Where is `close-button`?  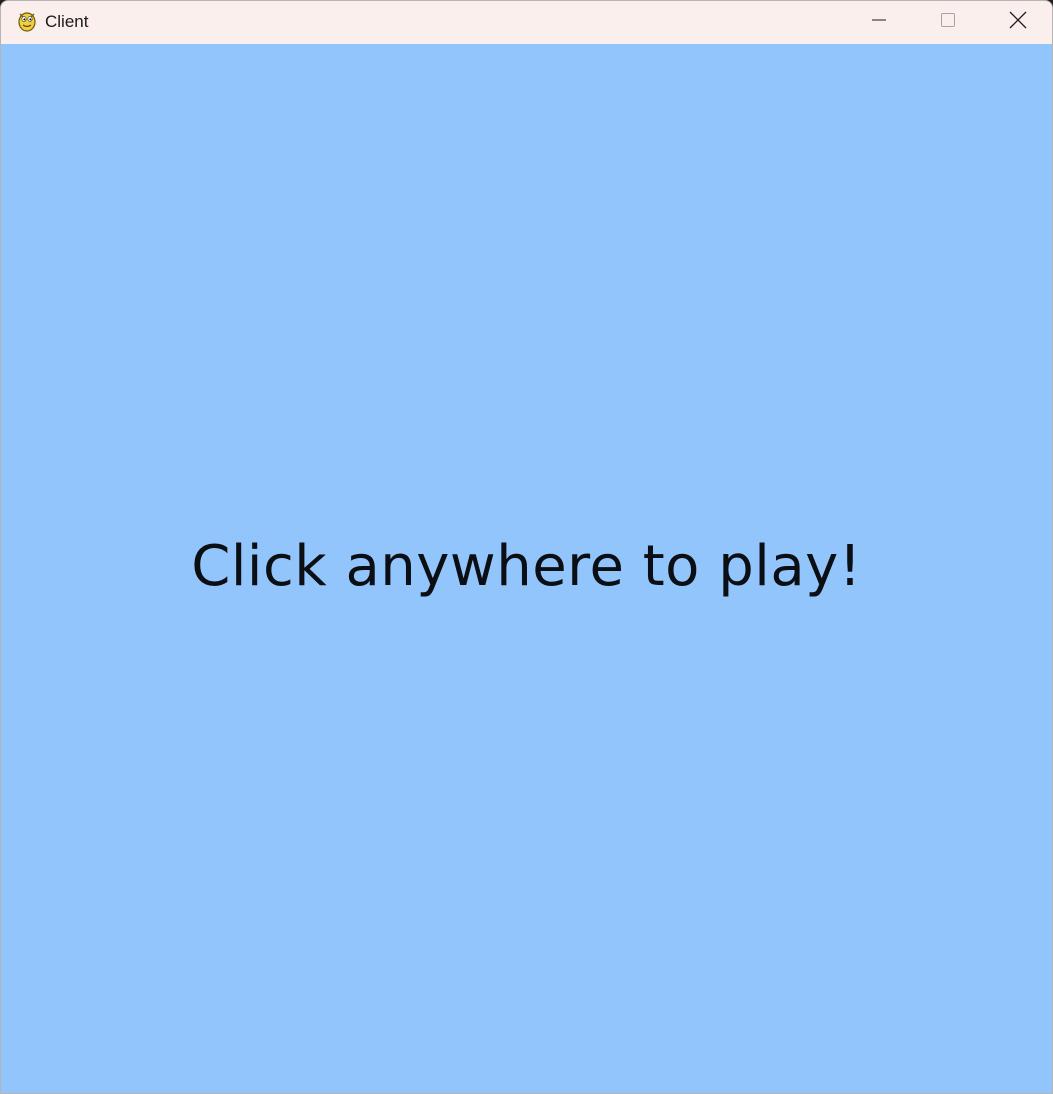
close-button is located at coordinates (1018, 22).